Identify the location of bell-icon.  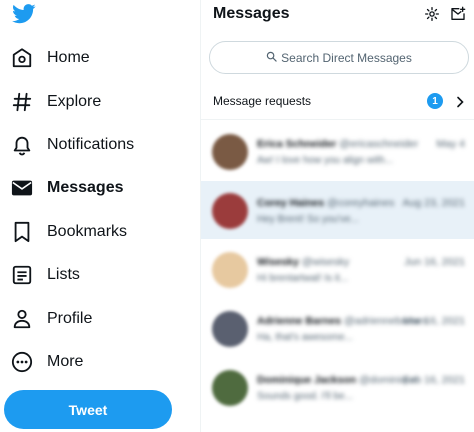
(22, 145).